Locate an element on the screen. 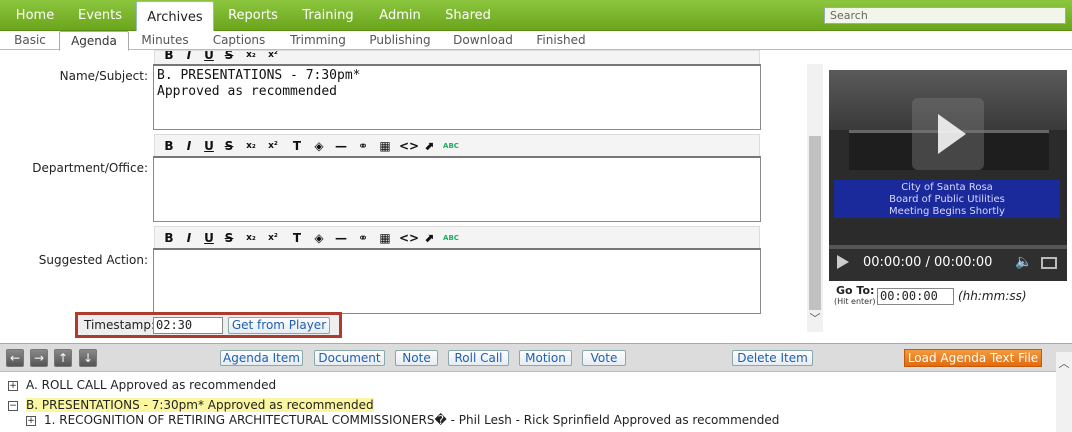 This screenshot has height=432, width=1072. collapse-icon: − is located at coordinates (13, 405).